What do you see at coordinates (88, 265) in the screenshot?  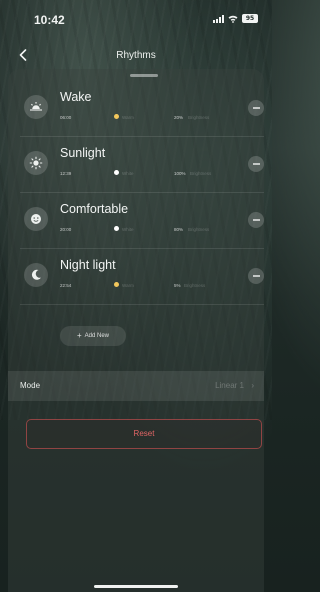 I see `rhythm-title: Night light` at bounding box center [88, 265].